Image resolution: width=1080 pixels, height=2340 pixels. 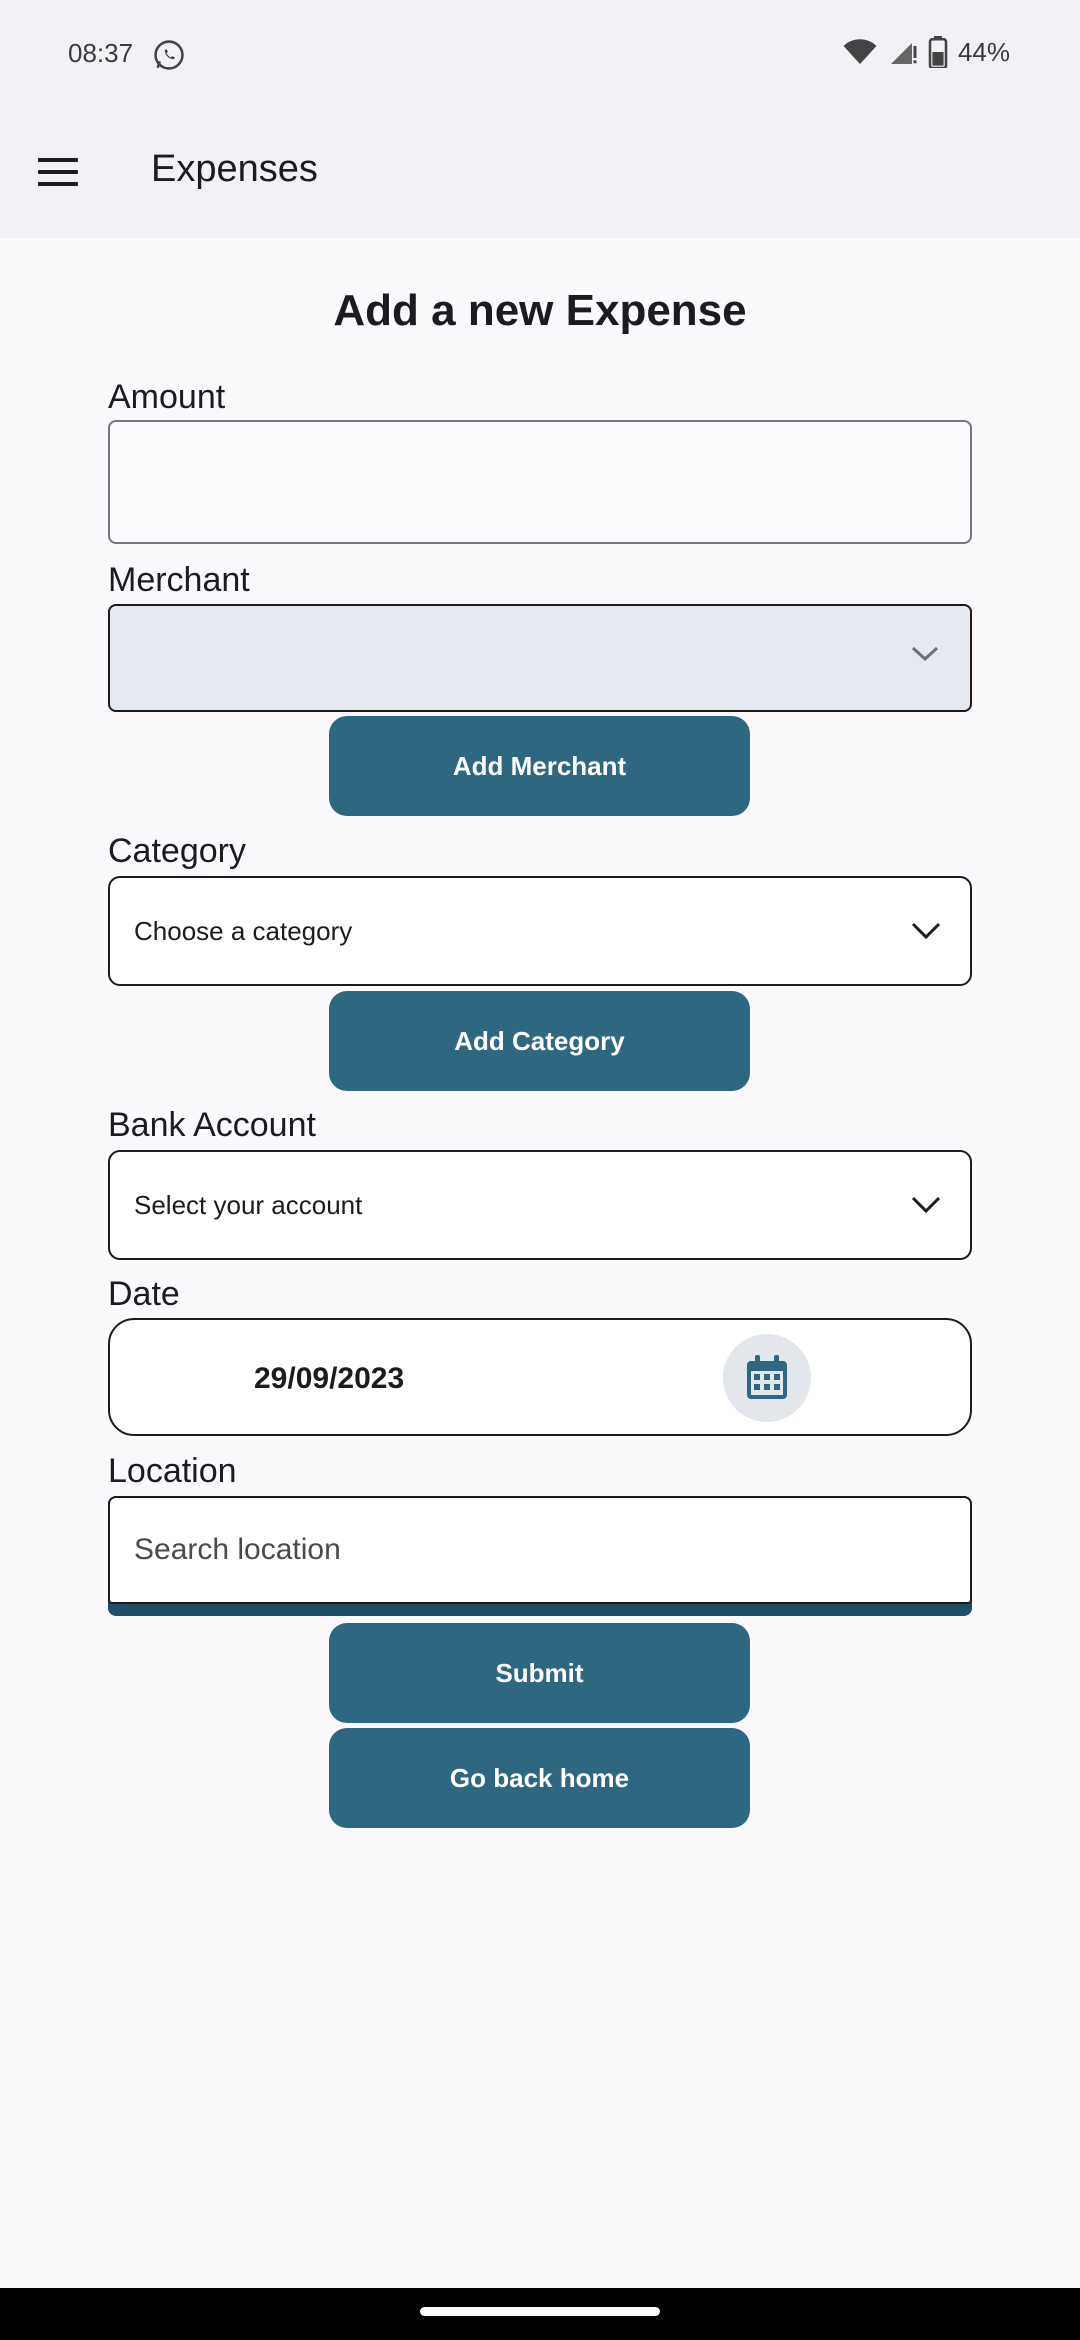 I want to click on location-search-input, so click(x=540, y=1550).